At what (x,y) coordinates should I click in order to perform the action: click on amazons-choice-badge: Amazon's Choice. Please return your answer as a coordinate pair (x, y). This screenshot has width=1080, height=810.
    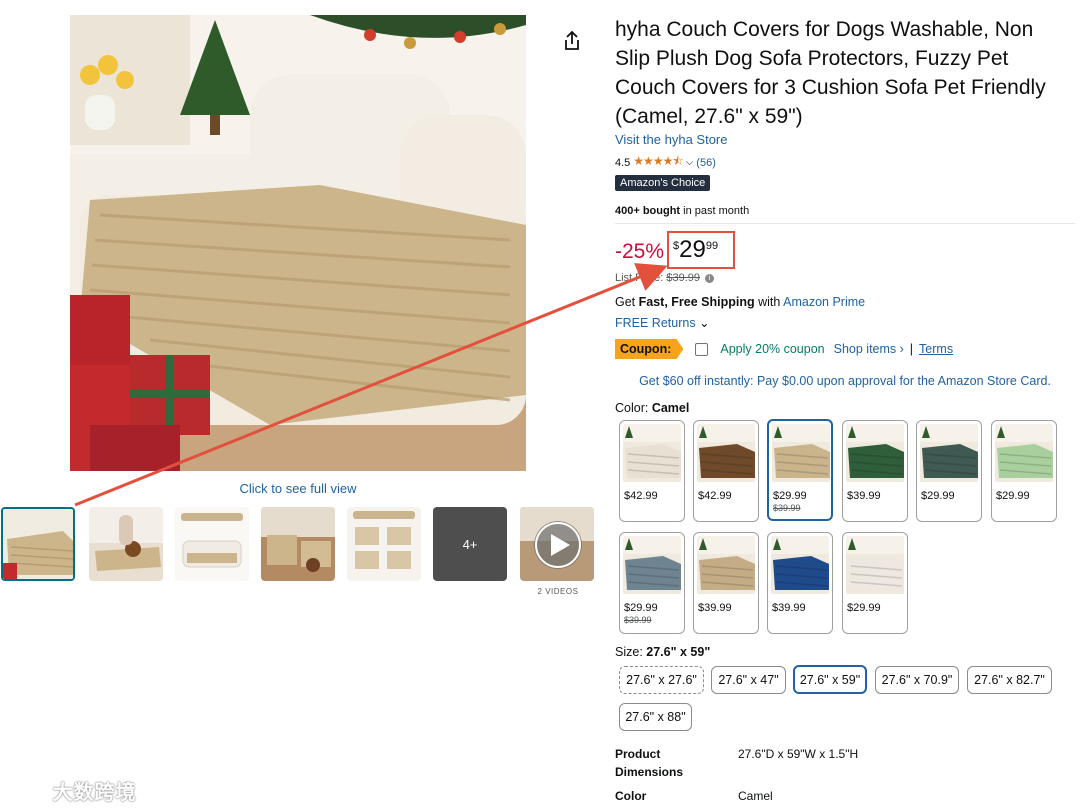
    Looking at the image, I should click on (663, 183).